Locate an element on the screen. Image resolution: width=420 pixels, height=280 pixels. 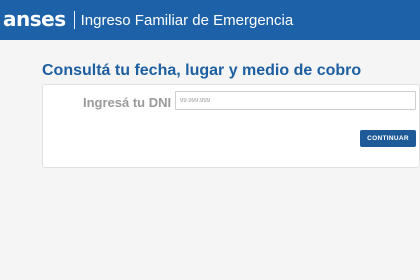
header-title: Ingreso Familiar de Emergencia is located at coordinates (187, 20).